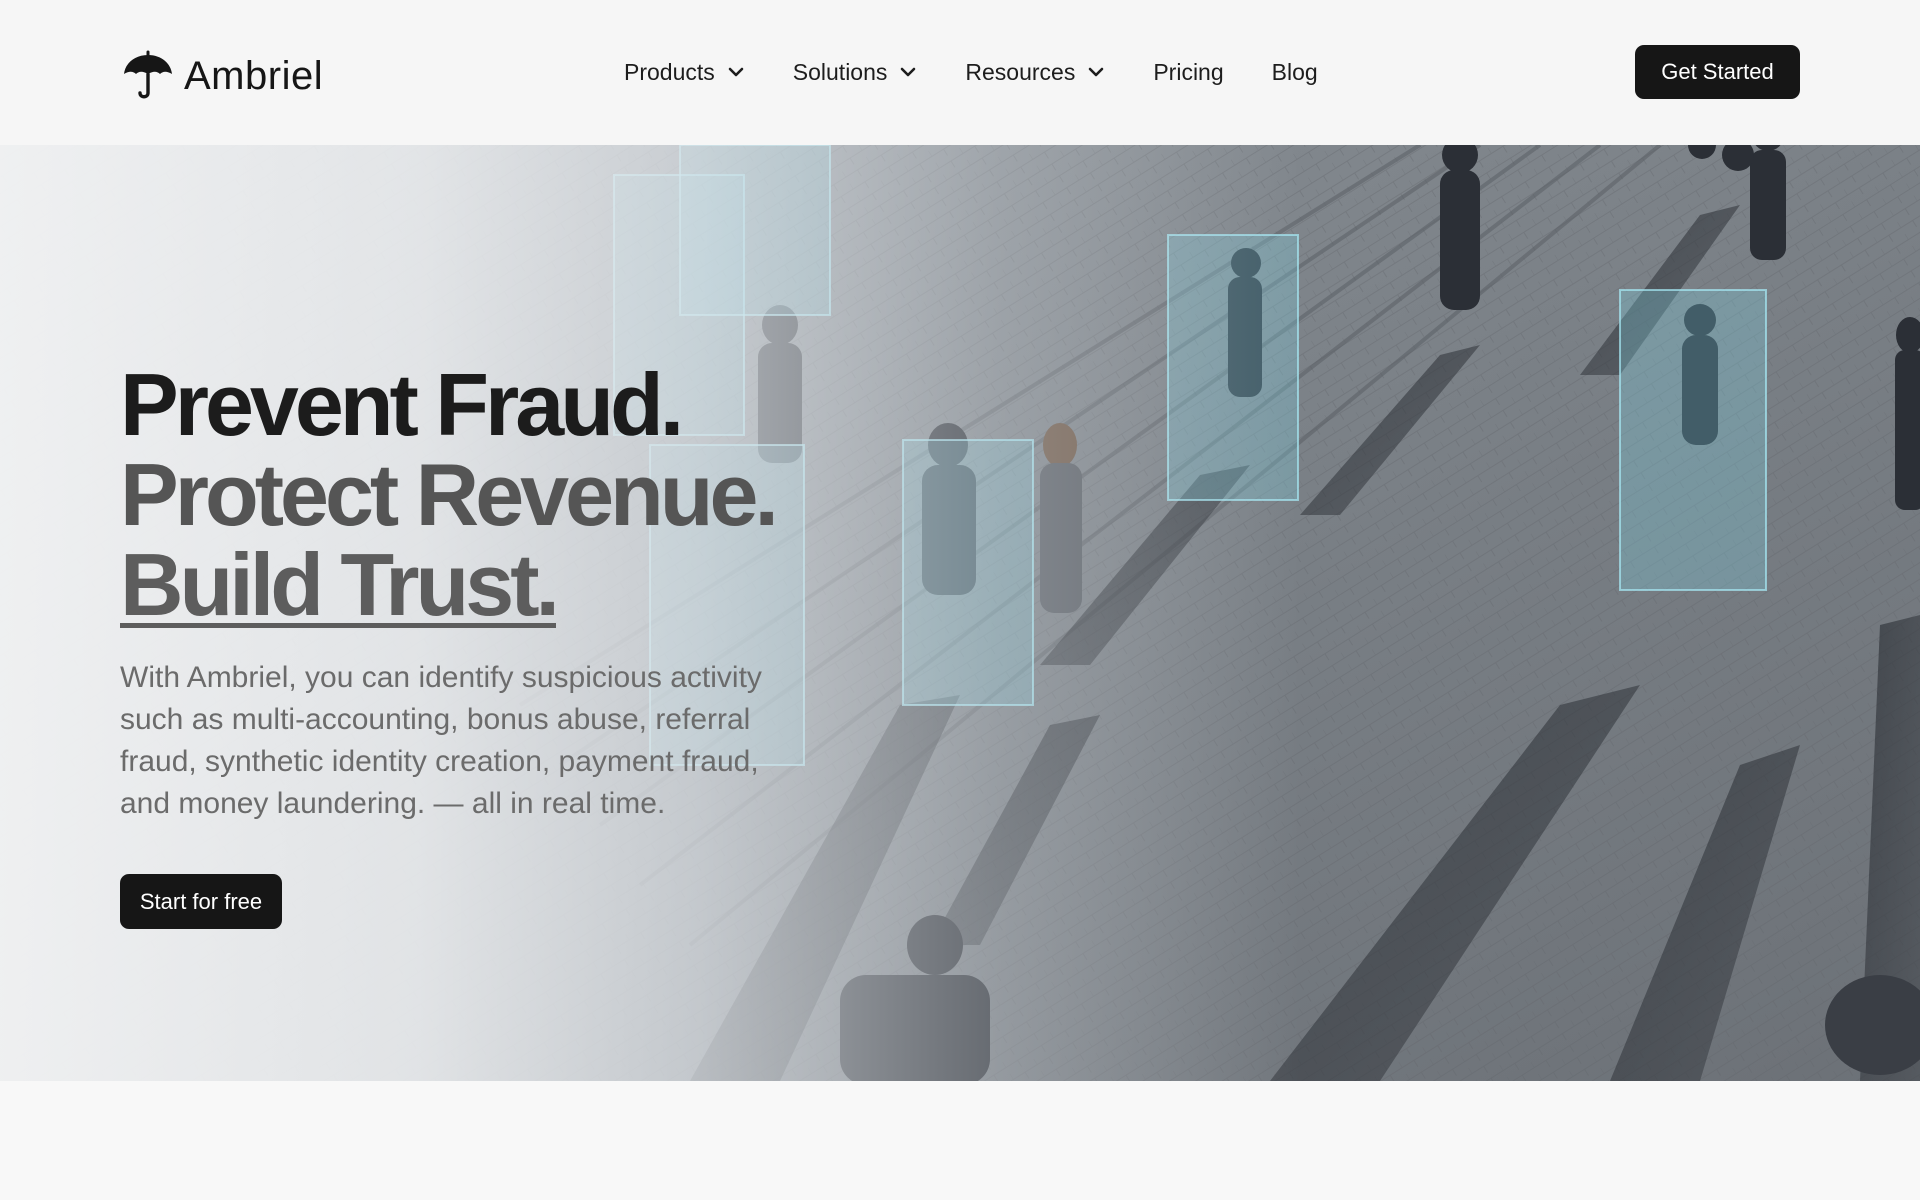 Image resolution: width=1920 pixels, height=1200 pixels. I want to click on get-started-button: Get Started, so click(1717, 72).